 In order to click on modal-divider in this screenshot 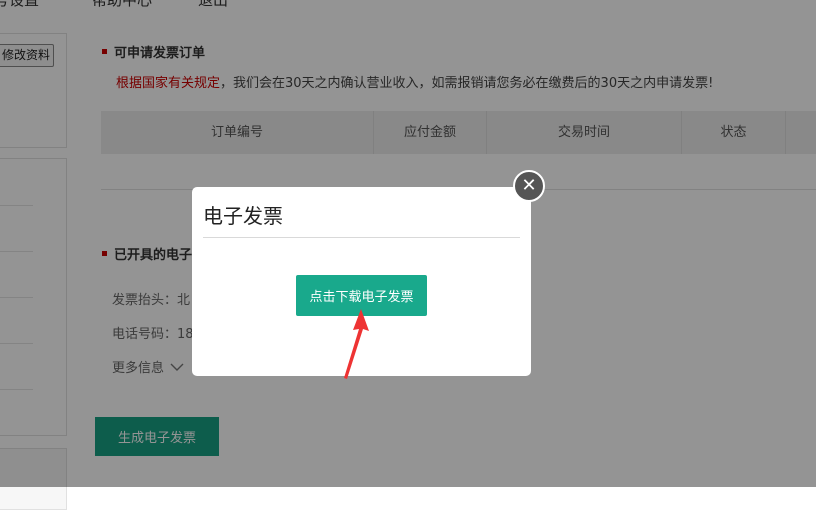, I will do `click(361, 237)`.